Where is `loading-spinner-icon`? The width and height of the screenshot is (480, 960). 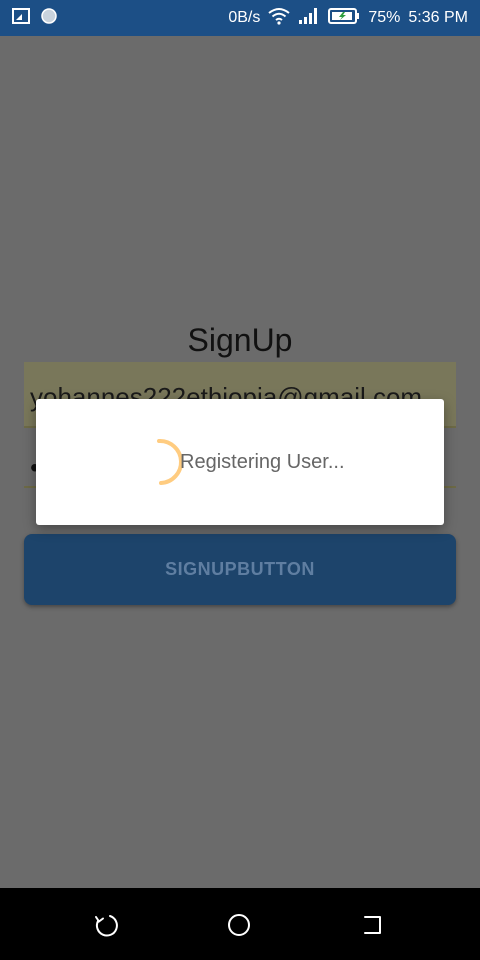 loading-spinner-icon is located at coordinates (170, 461).